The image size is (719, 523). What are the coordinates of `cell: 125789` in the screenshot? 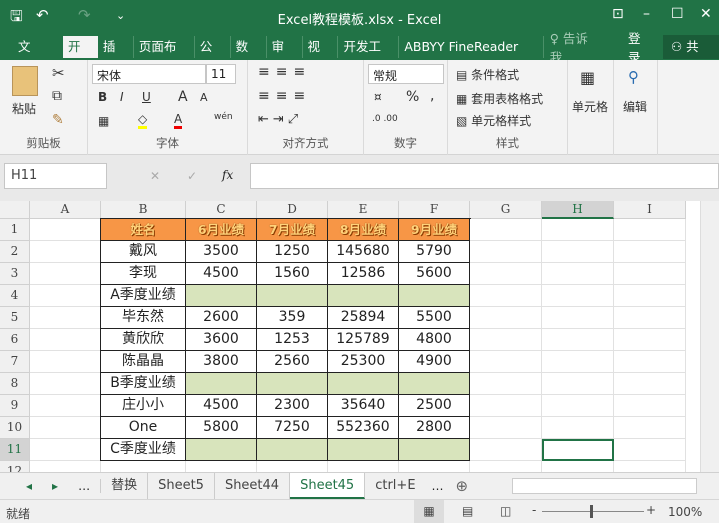 It's located at (363, 340).